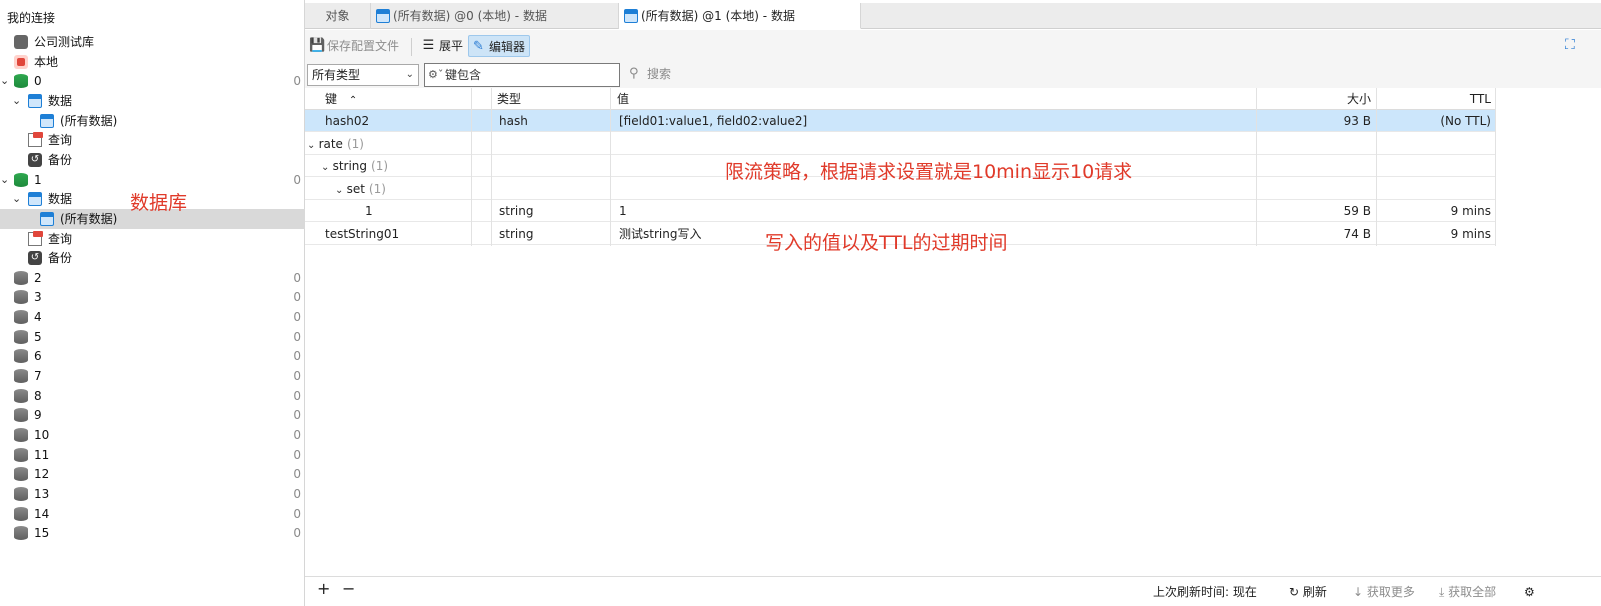 Image resolution: width=1601 pixels, height=606 pixels. Describe the element at coordinates (1465, 121) in the screenshot. I see `cell-ttl: (No TTL)` at that location.